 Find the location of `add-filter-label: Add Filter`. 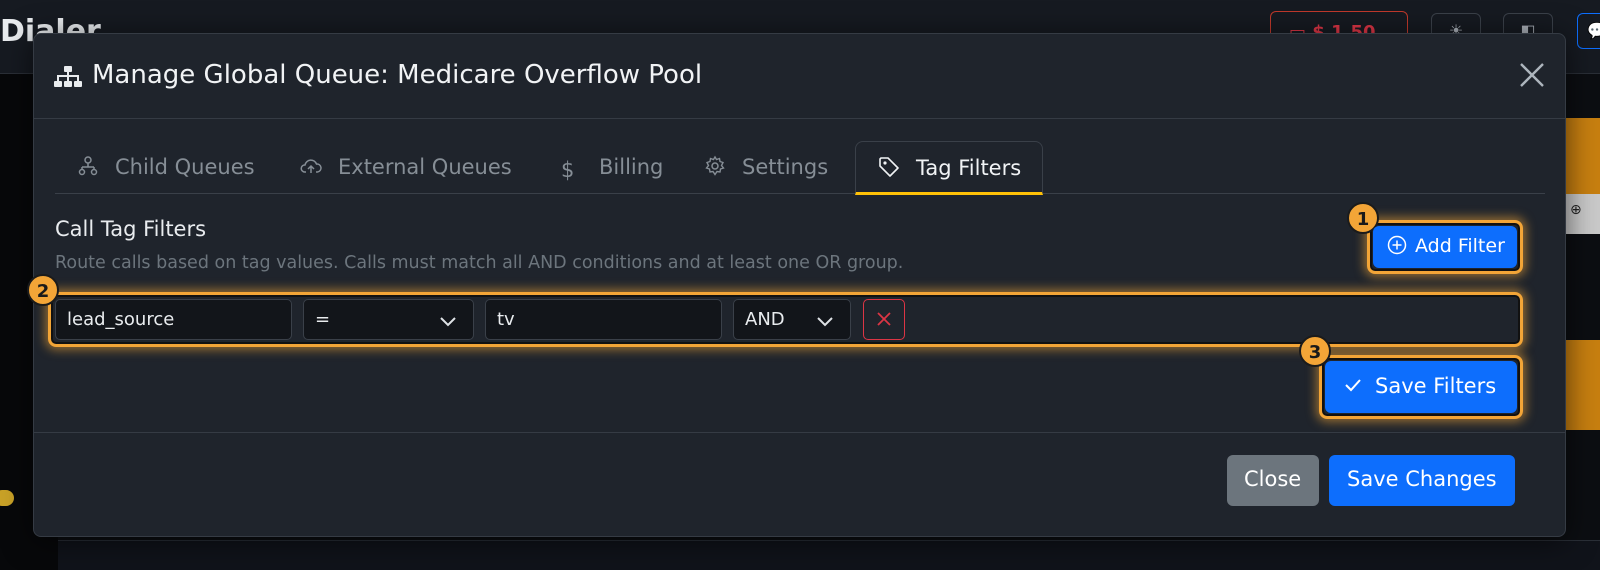

add-filter-label: Add Filter is located at coordinates (1460, 246).